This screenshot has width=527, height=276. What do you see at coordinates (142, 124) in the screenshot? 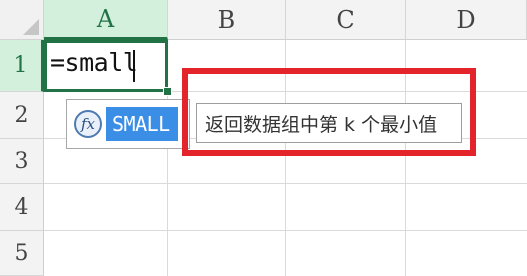
I see `autocomplete-item-label: SMALL` at bounding box center [142, 124].